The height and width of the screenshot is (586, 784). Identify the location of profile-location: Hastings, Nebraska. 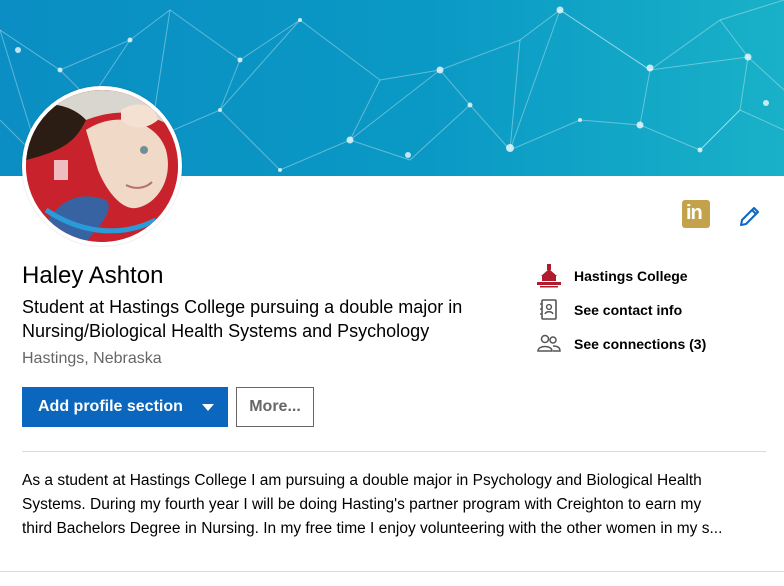
(92, 358).